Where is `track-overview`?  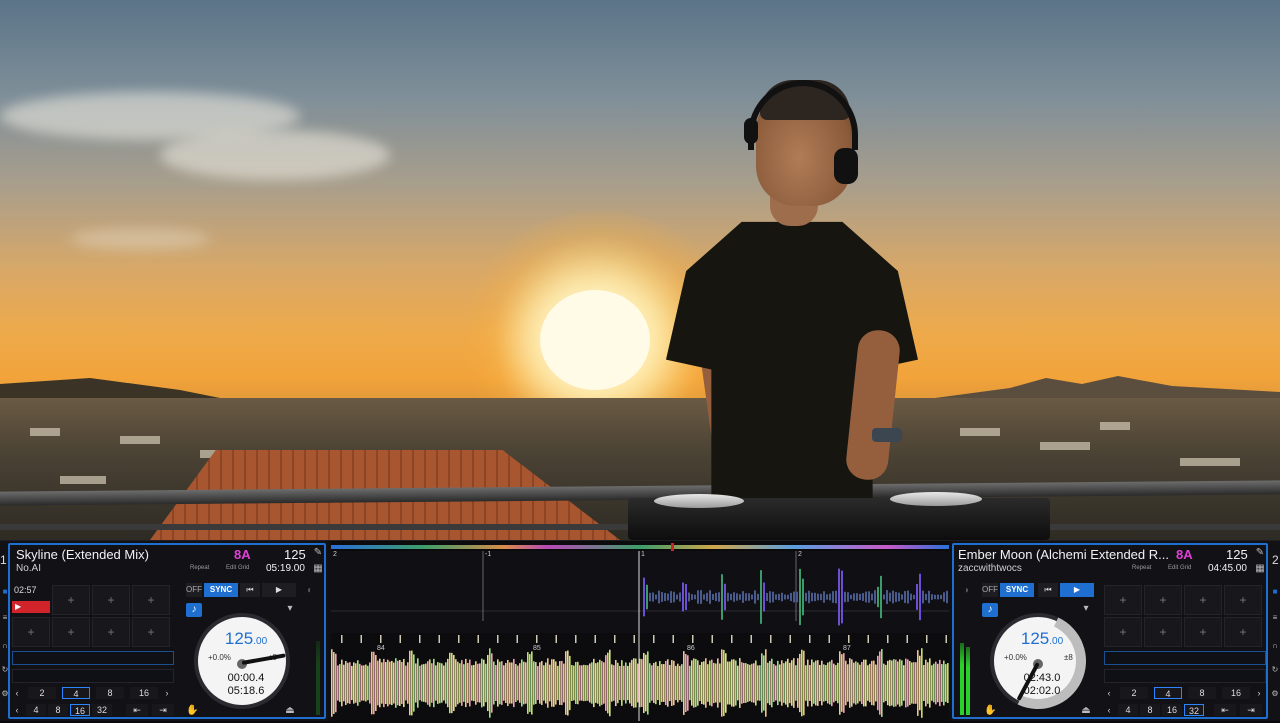 track-overview is located at coordinates (640, 547).